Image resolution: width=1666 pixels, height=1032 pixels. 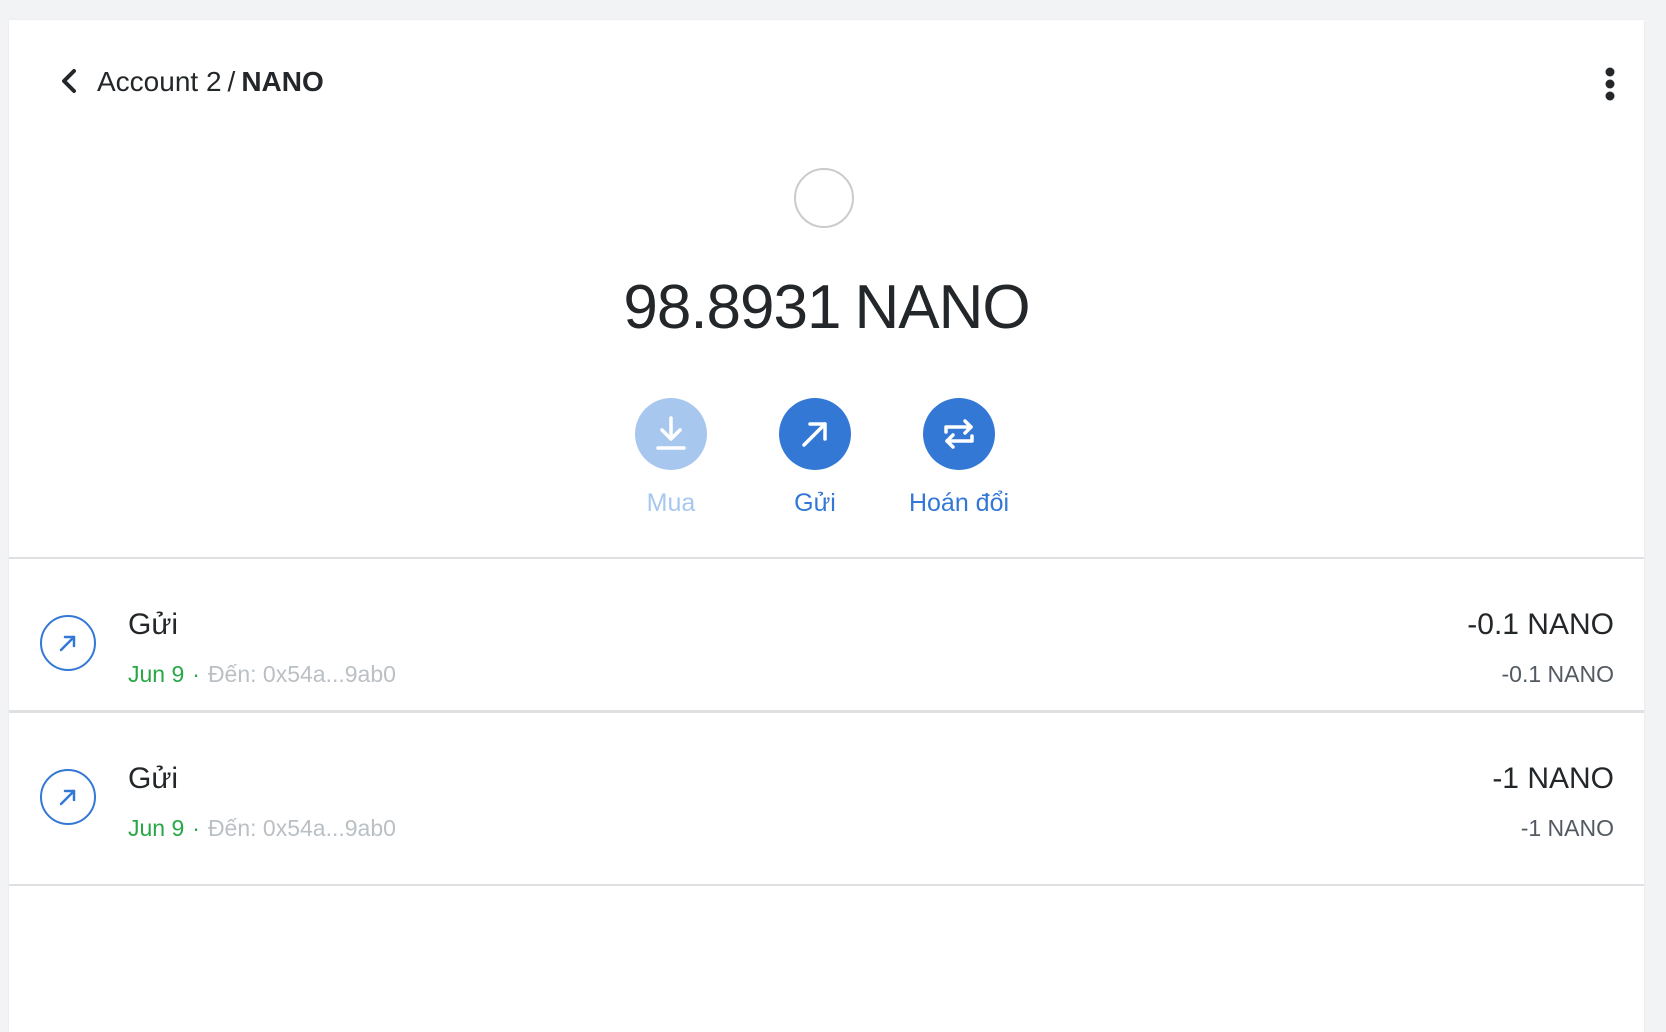 I want to click on balance-unit: NANO, so click(x=942, y=307).